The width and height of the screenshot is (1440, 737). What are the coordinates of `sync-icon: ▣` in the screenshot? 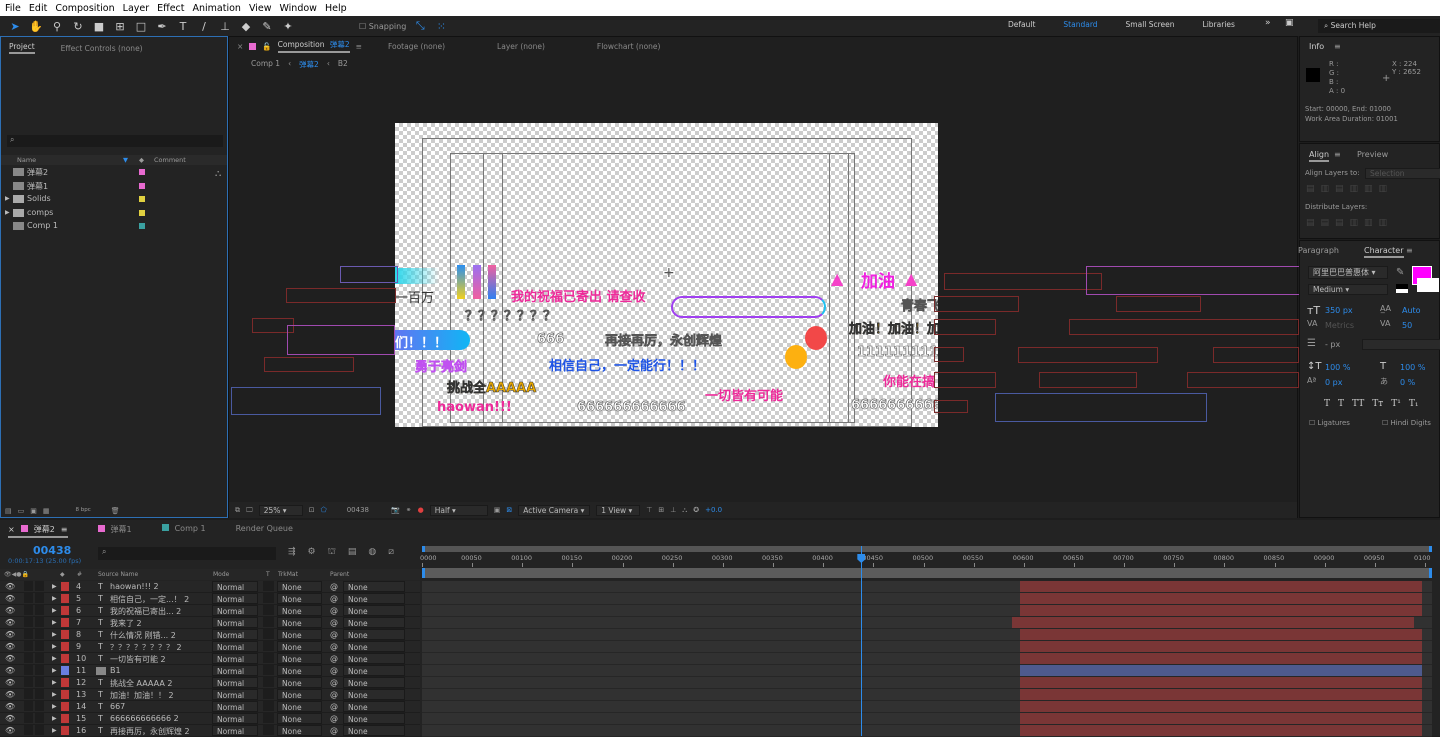 It's located at (1289, 23).